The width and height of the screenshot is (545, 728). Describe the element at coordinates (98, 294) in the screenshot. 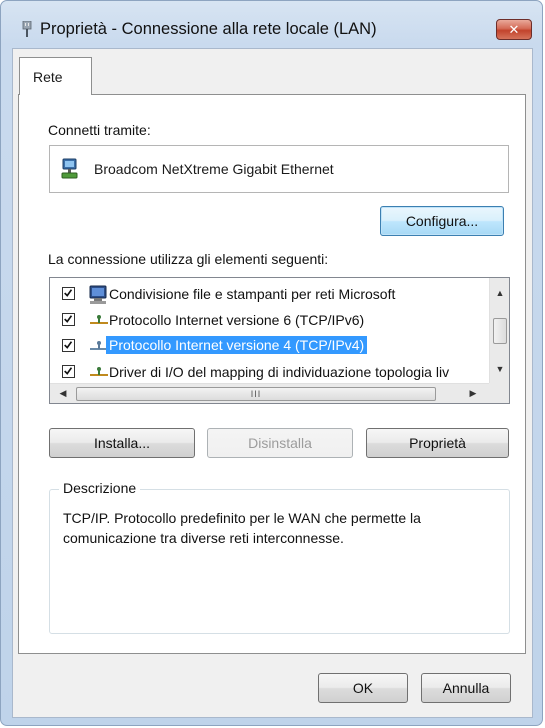

I see `network-computer-icon` at that location.